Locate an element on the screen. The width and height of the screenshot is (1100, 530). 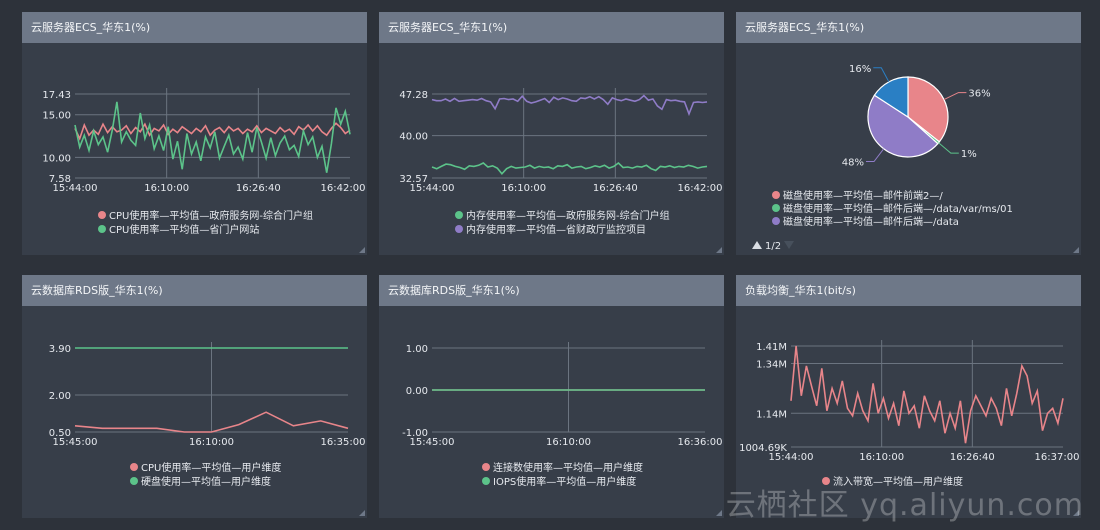
panel-title: 负载均衡_华东1(bit/s) is located at coordinates (908, 290).